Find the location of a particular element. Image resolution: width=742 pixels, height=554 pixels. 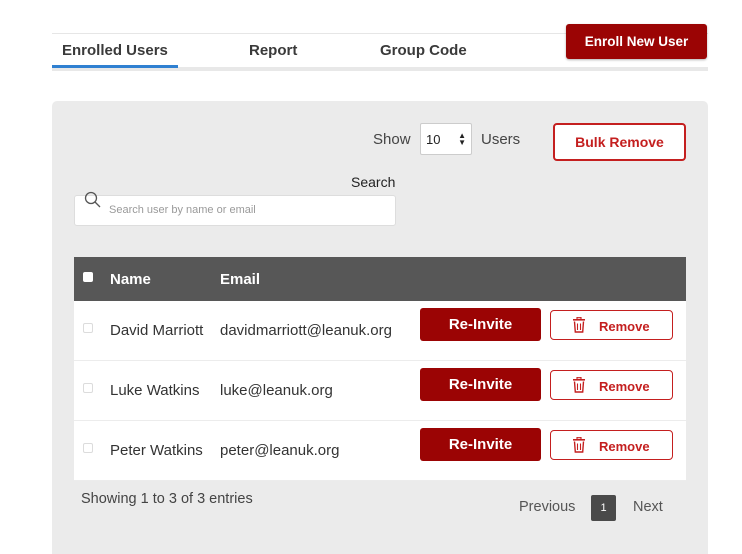

column-header-email: Email is located at coordinates (240, 279).